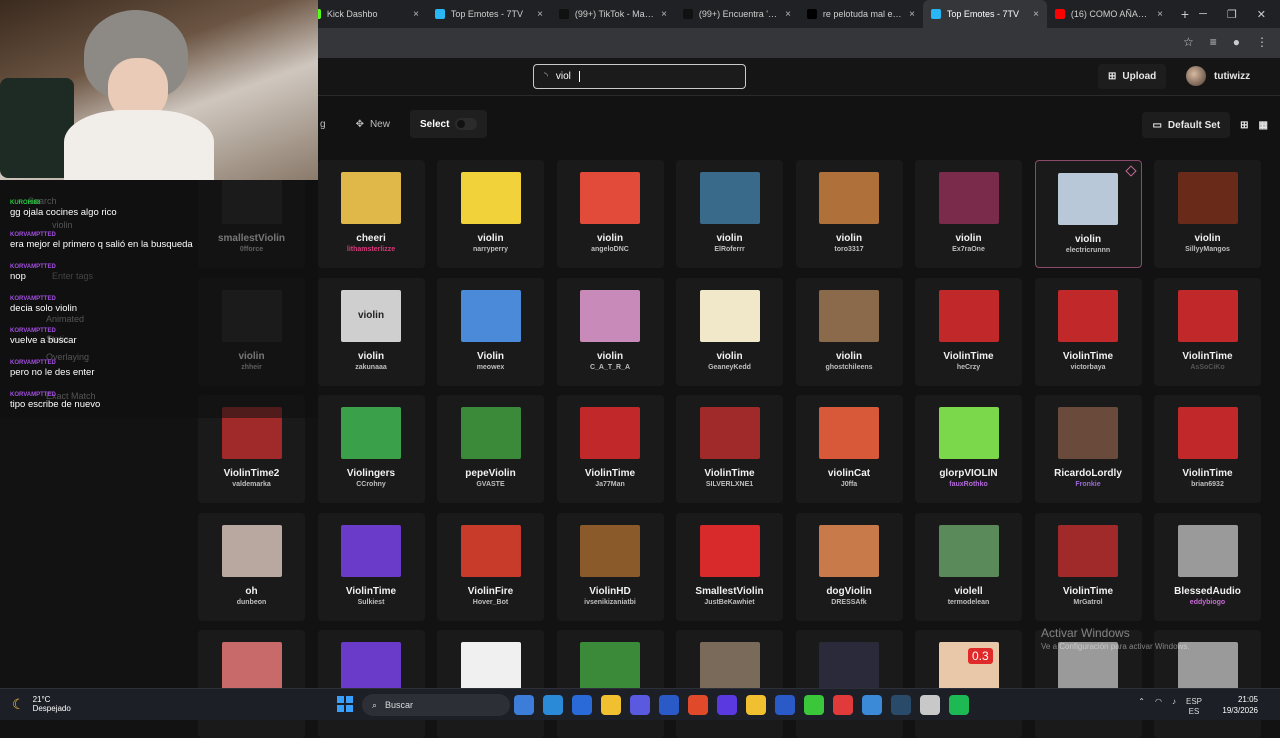  I want to click on emote-card: RicardoLordly Fronkie, so click(1088, 449).